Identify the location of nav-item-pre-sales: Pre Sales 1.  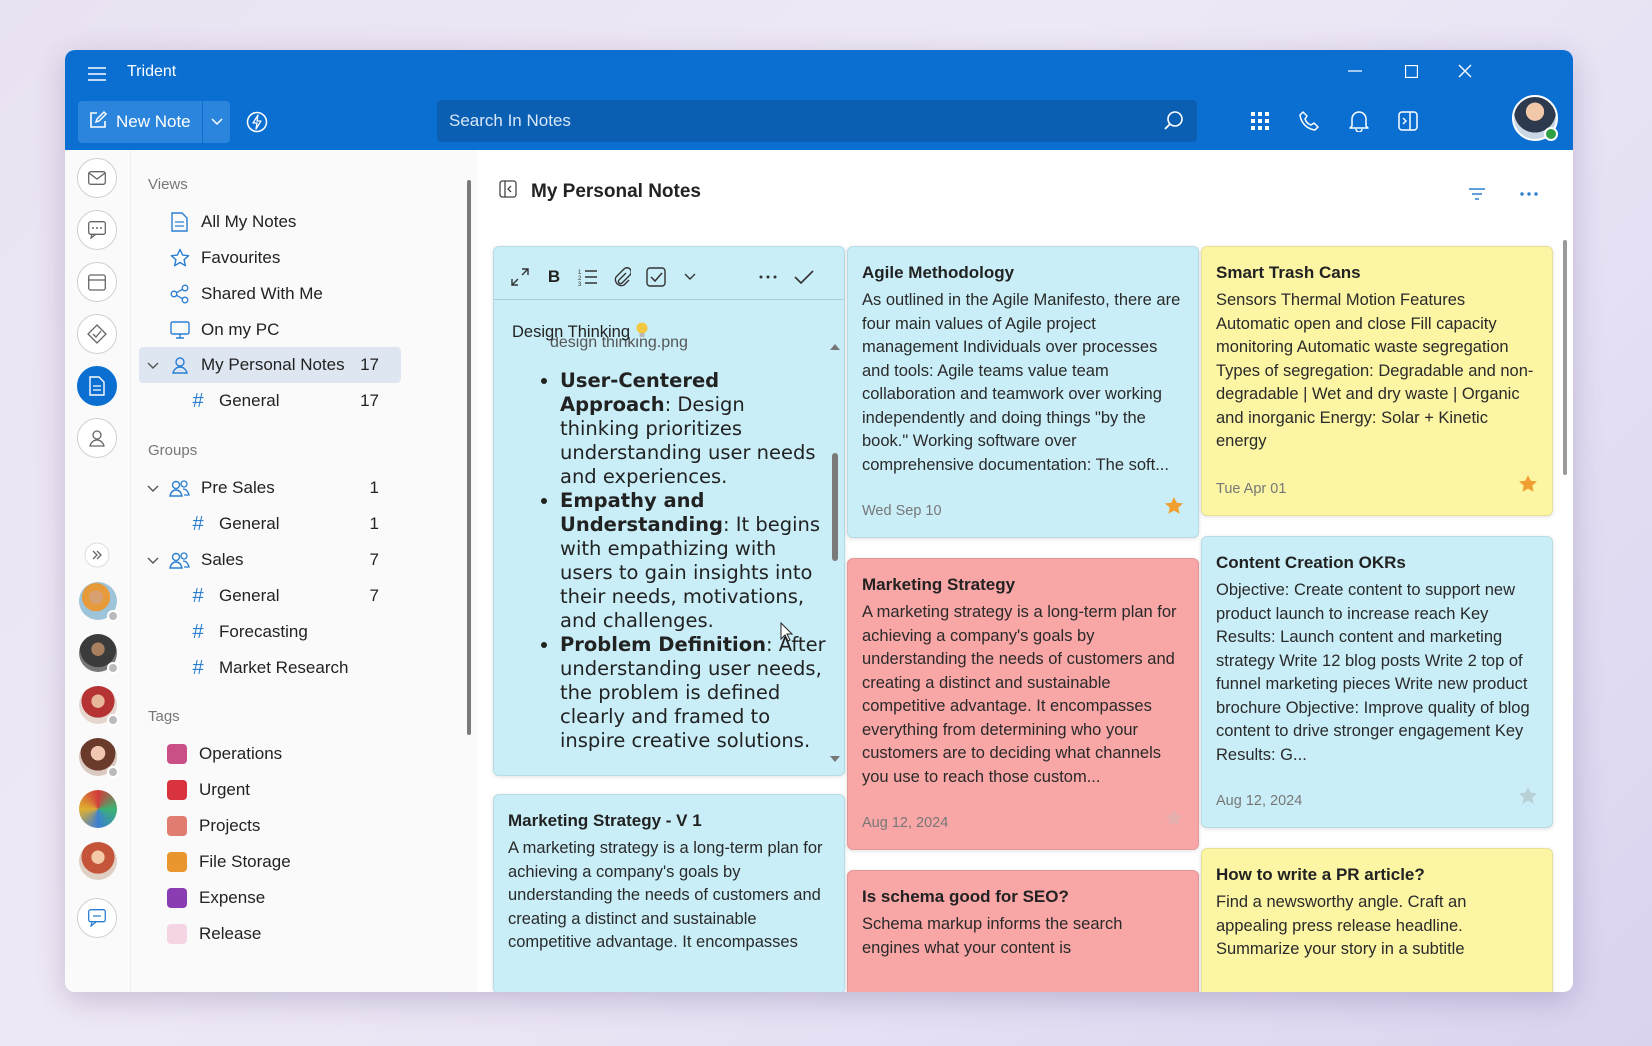
(270, 488).